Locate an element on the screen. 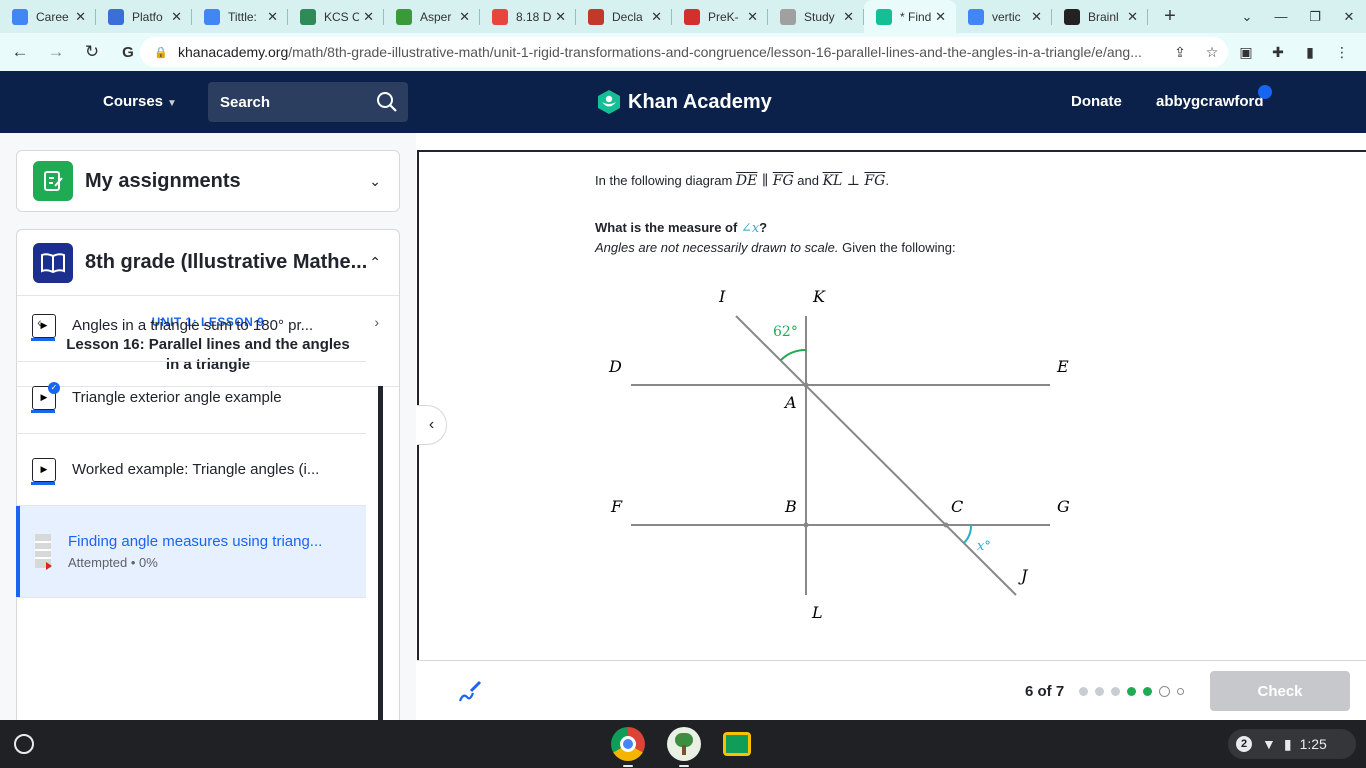 This screenshot has height=768, width=1366. back-icon: ← is located at coordinates (20, 52).